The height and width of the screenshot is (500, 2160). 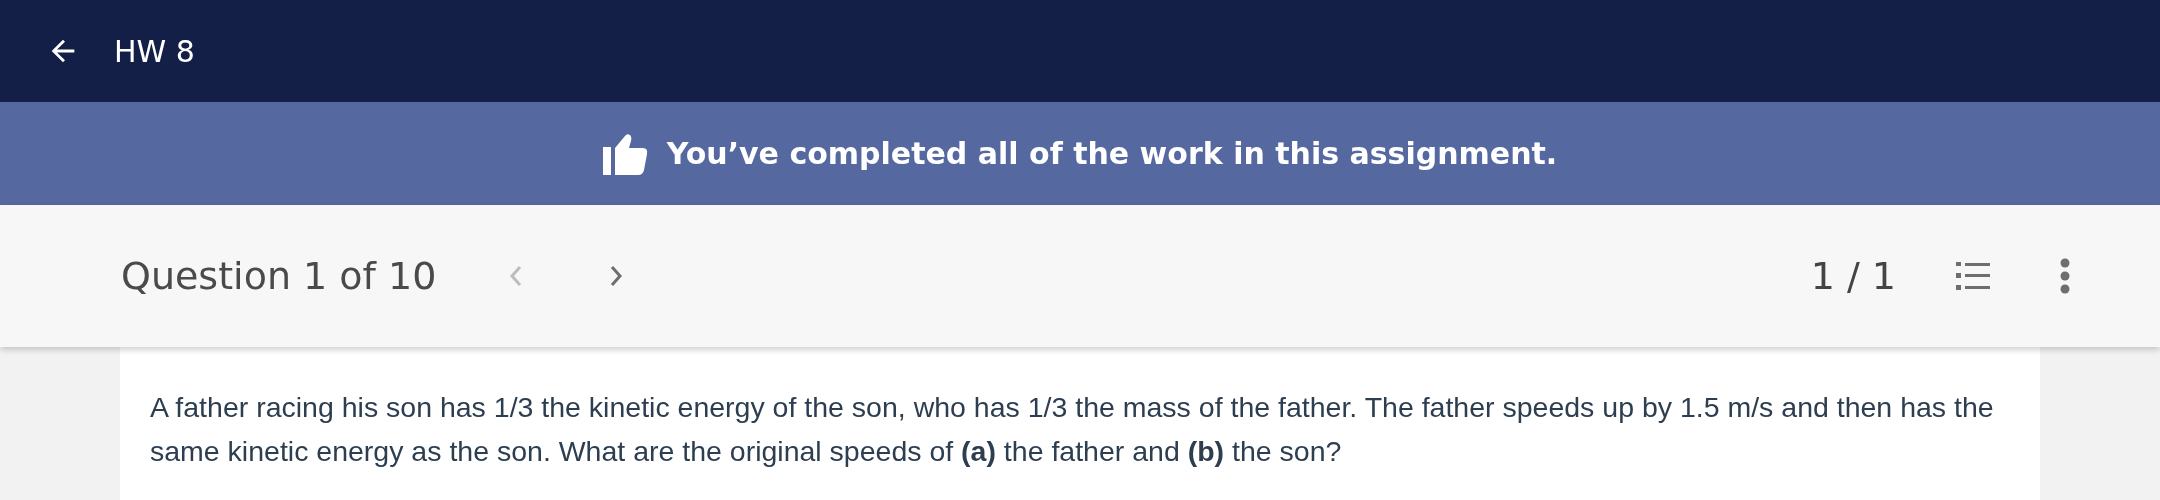 What do you see at coordinates (279, 276) in the screenshot?
I see `question-counter: Question 1 of 10` at bounding box center [279, 276].